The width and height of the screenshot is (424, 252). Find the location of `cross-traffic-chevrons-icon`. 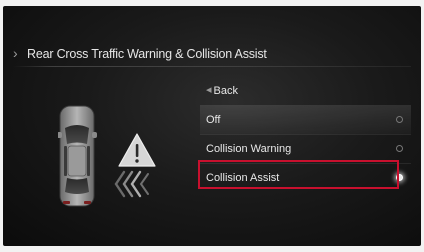

cross-traffic-chevrons-icon is located at coordinates (131, 184).